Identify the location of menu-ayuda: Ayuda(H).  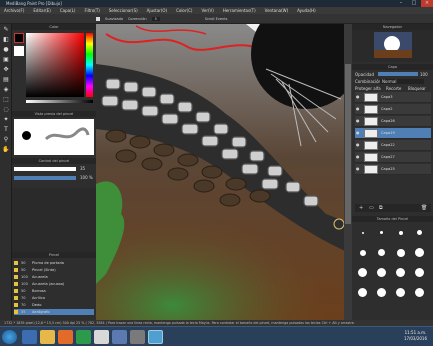
(306, 10).